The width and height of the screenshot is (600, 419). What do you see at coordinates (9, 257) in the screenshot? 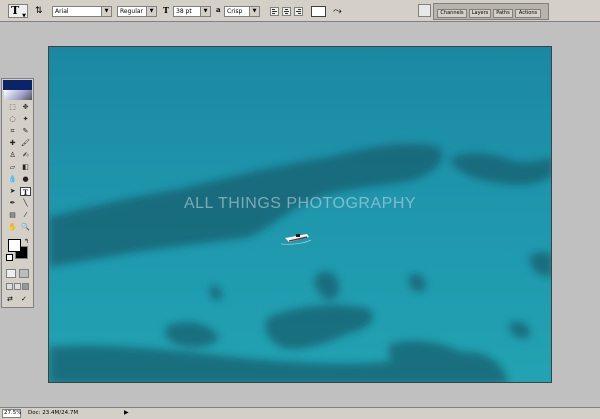
I see `default-colors-icon` at bounding box center [9, 257].